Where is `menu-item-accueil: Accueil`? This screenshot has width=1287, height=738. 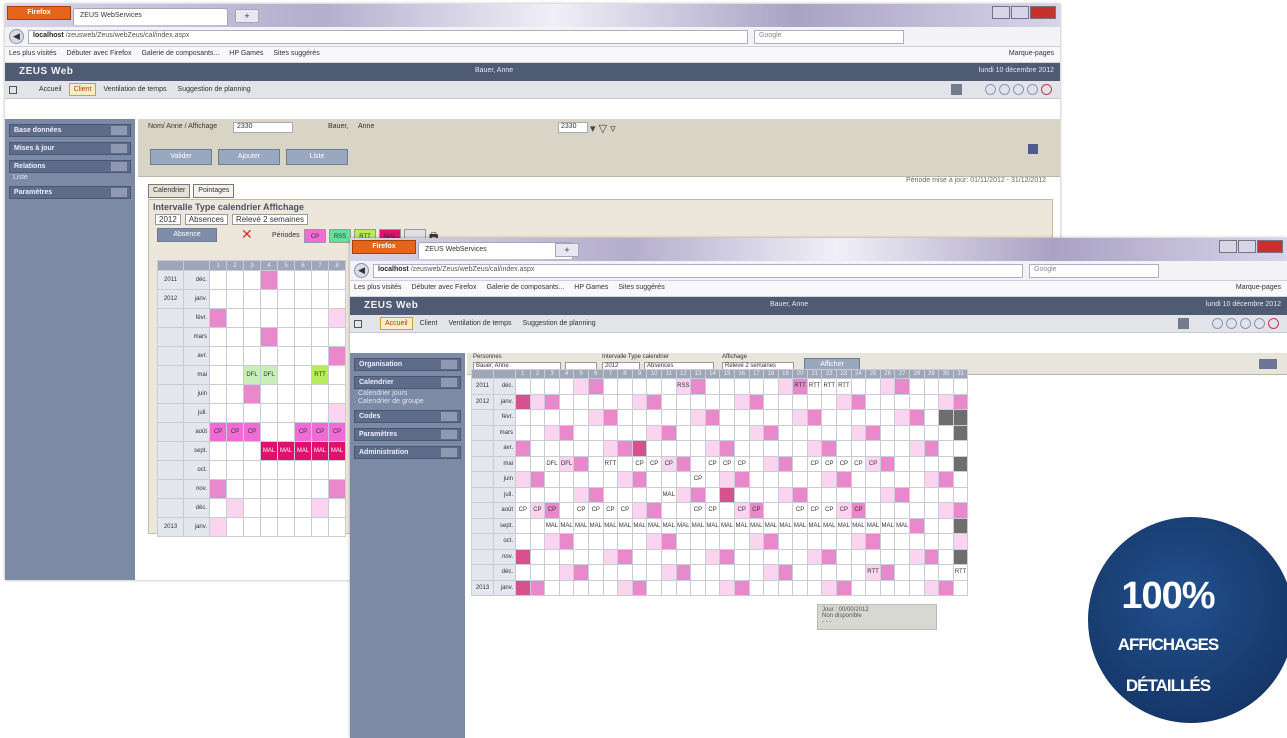
menu-item-accueil: Accueil is located at coordinates (396, 323).